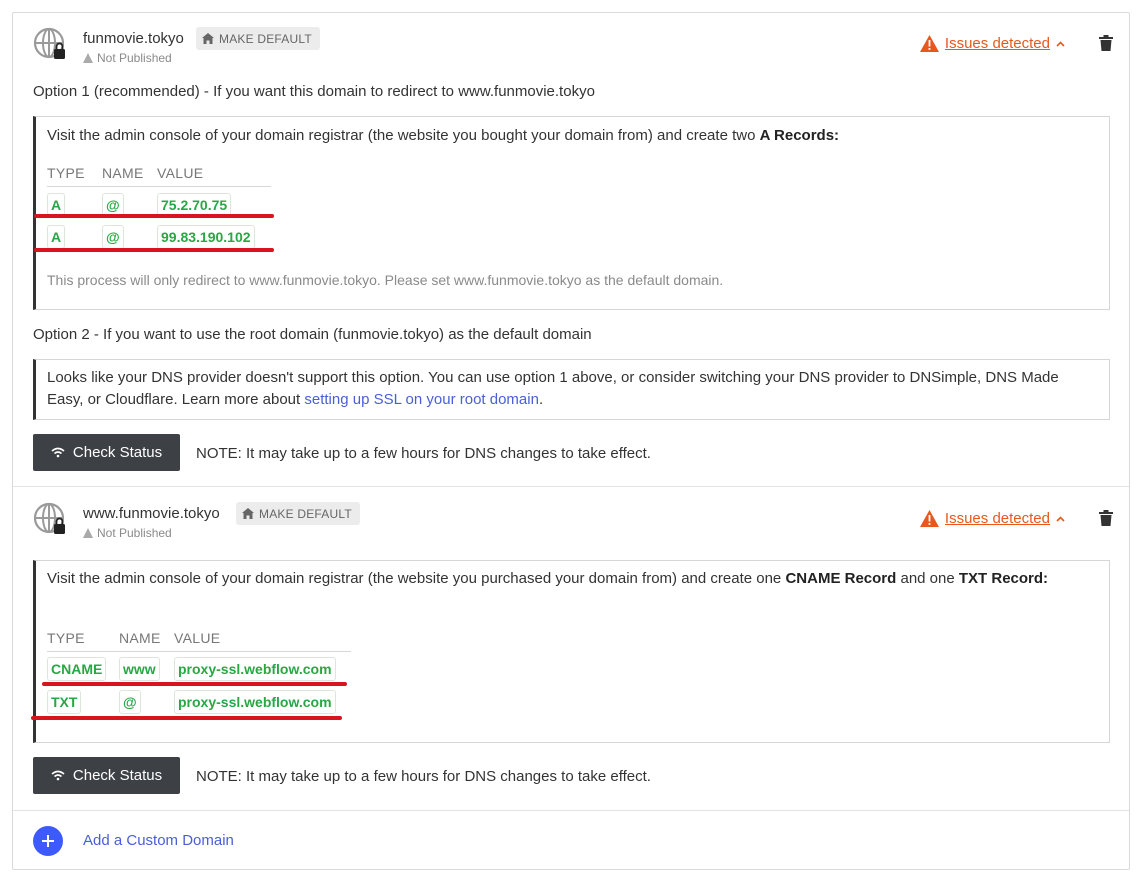 Image resolution: width=1138 pixels, height=881 pixels. I want to click on plus-icon, so click(48, 841).